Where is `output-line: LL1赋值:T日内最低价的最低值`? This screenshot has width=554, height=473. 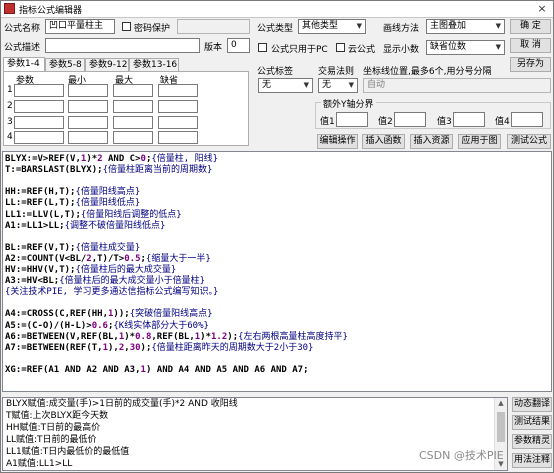 output-line: LL1赋值:T日内最低价的最低值 is located at coordinates (68, 452).